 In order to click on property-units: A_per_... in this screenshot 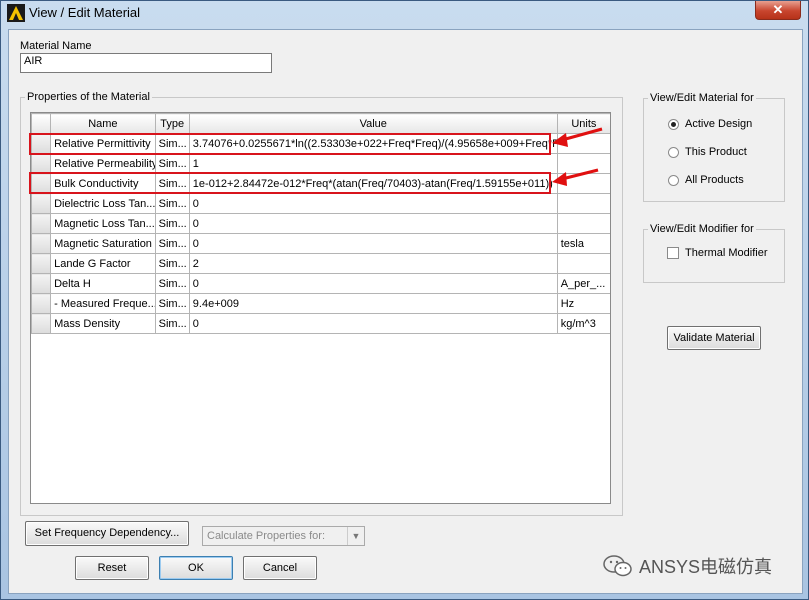, I will do `click(583, 283)`.